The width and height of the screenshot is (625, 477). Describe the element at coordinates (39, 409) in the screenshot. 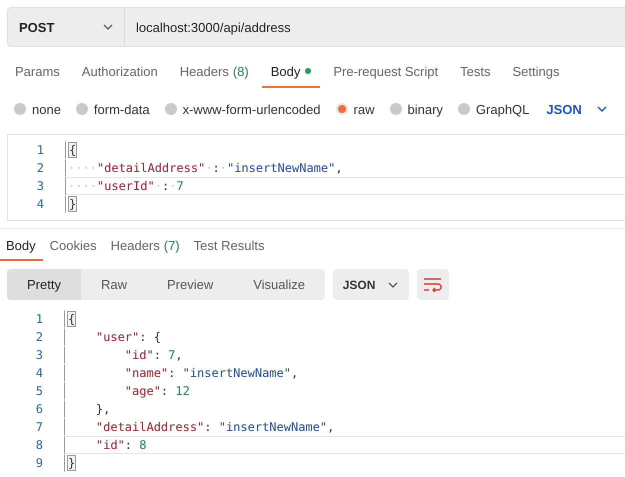

I see `line-number: 6` at that location.